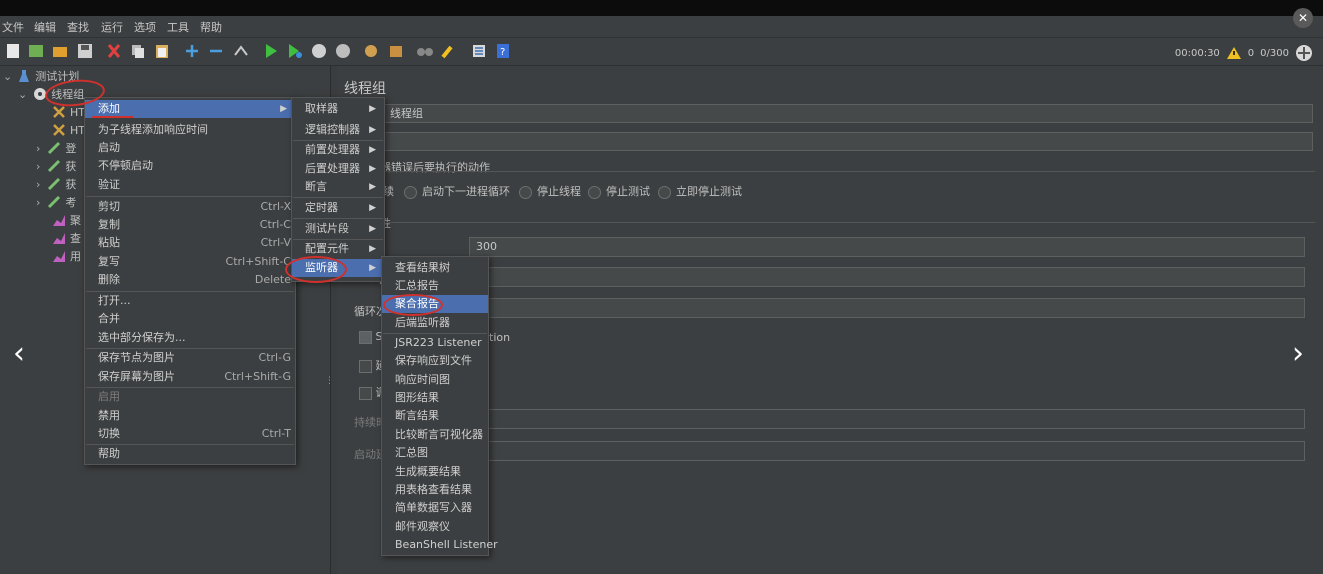 Image resolution: width=1323 pixels, height=574 pixels. Describe the element at coordinates (112, 27) in the screenshot. I see `menu-run: 运行` at that location.